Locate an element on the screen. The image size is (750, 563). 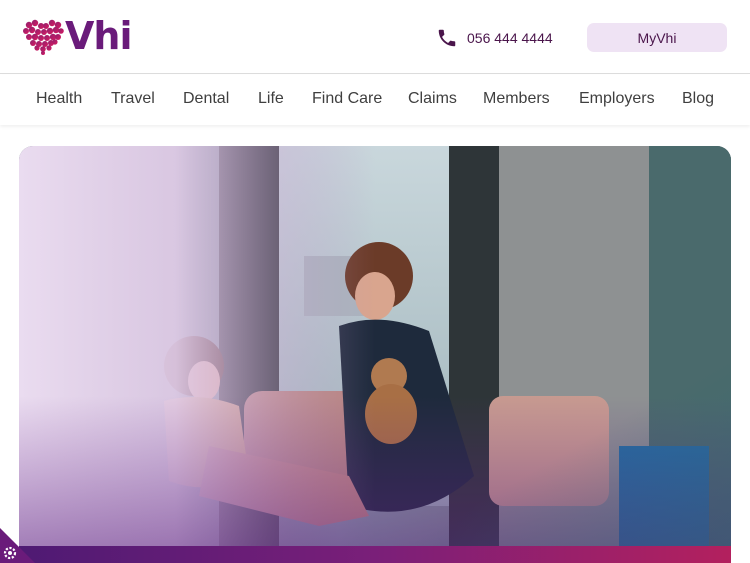
phone-icon is located at coordinates (447, 38).